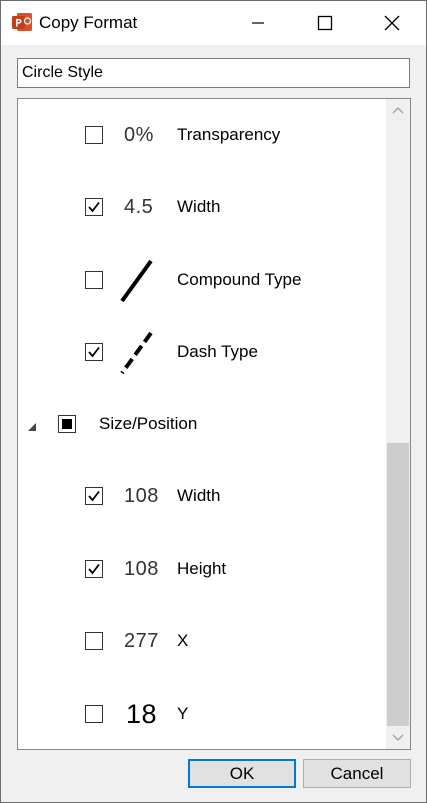 This screenshot has width=427, height=803. I want to click on maximize-icon, so click(325, 23).